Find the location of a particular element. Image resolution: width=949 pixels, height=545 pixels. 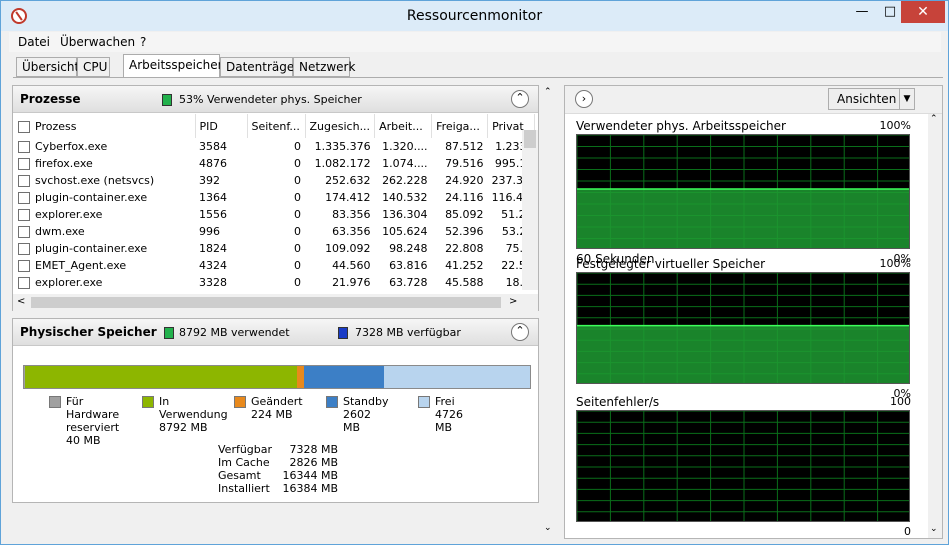

processes-horizontal-scrollbar: < > is located at coordinates (275, 302).